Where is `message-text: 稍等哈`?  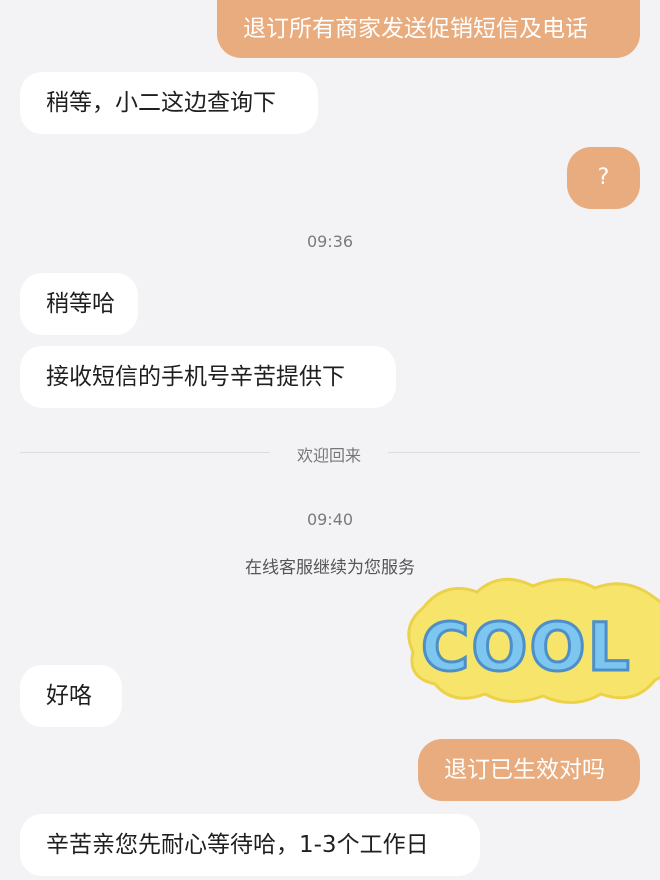
message-text: 稍等哈 is located at coordinates (80, 303).